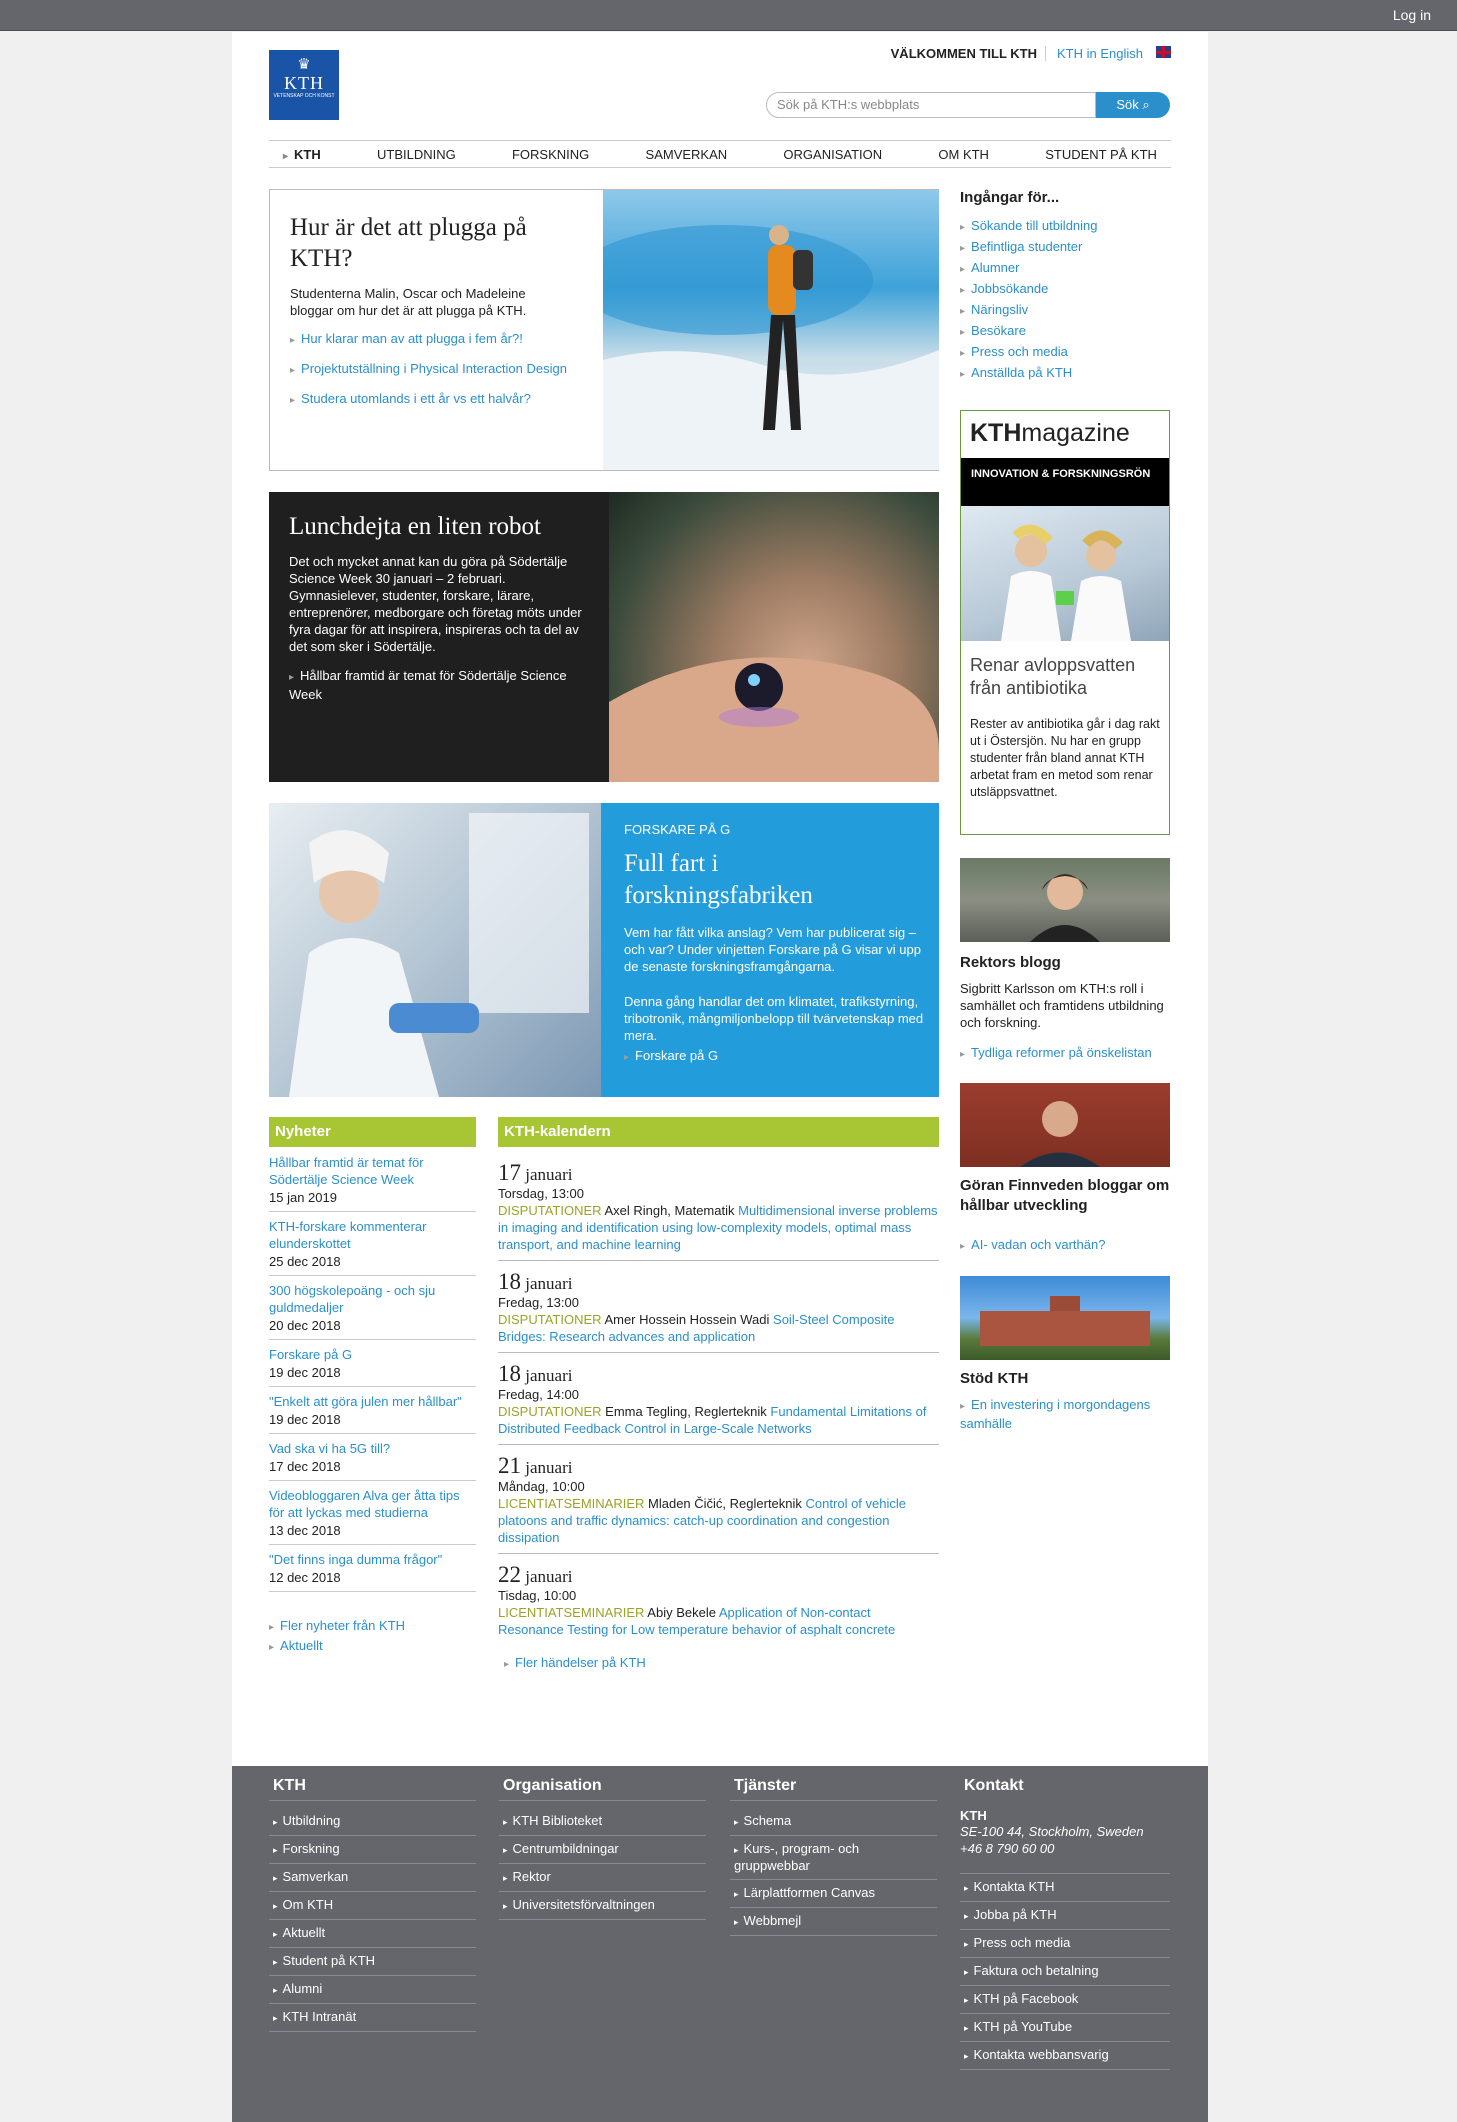 This screenshot has height=2122, width=1457. I want to click on footer-link: KTH på YouTube, so click(1065, 2028).